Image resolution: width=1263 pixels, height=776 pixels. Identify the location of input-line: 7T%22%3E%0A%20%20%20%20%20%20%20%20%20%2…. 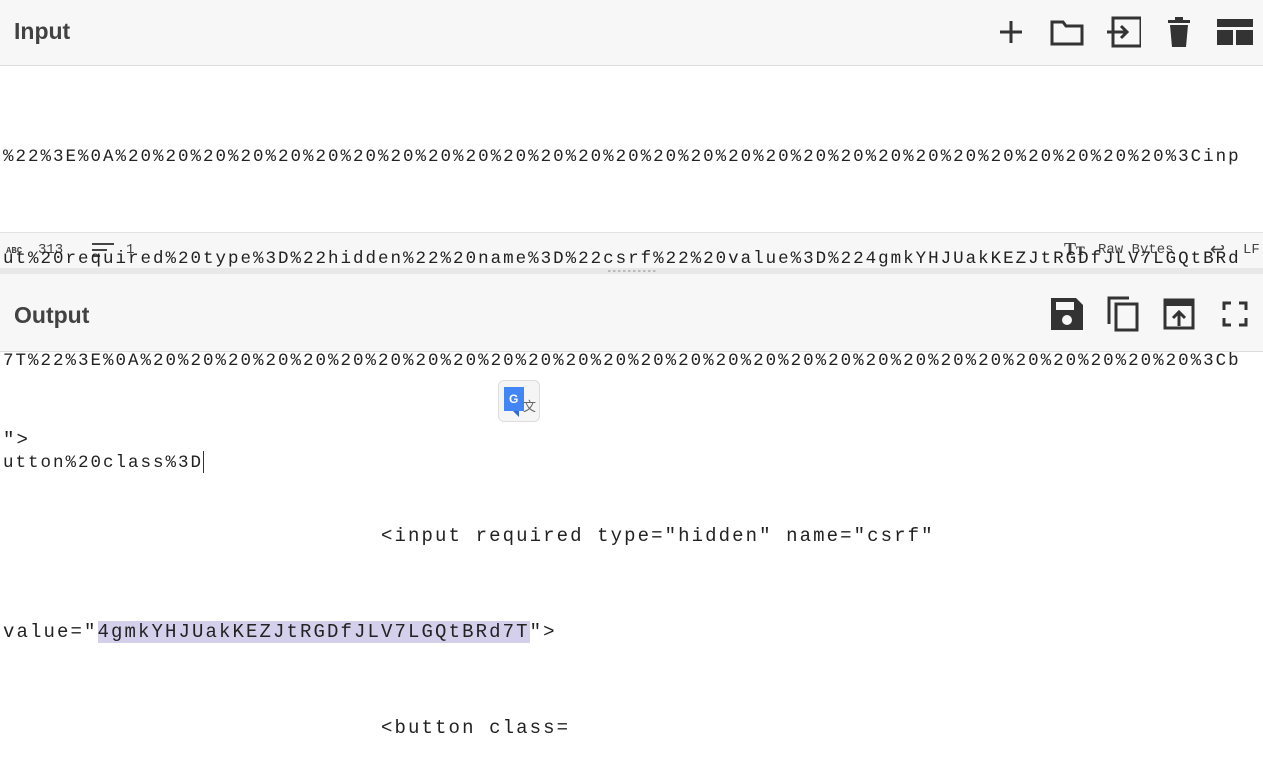
(622, 361).